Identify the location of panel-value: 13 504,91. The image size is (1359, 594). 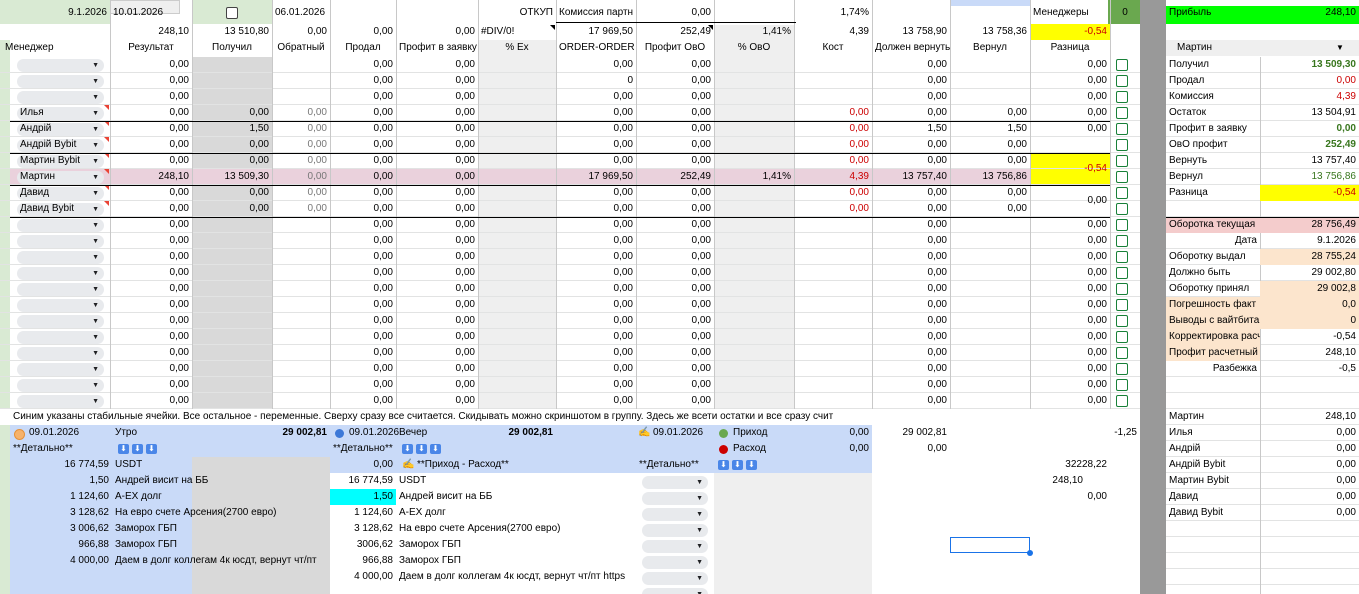
(1309, 113).